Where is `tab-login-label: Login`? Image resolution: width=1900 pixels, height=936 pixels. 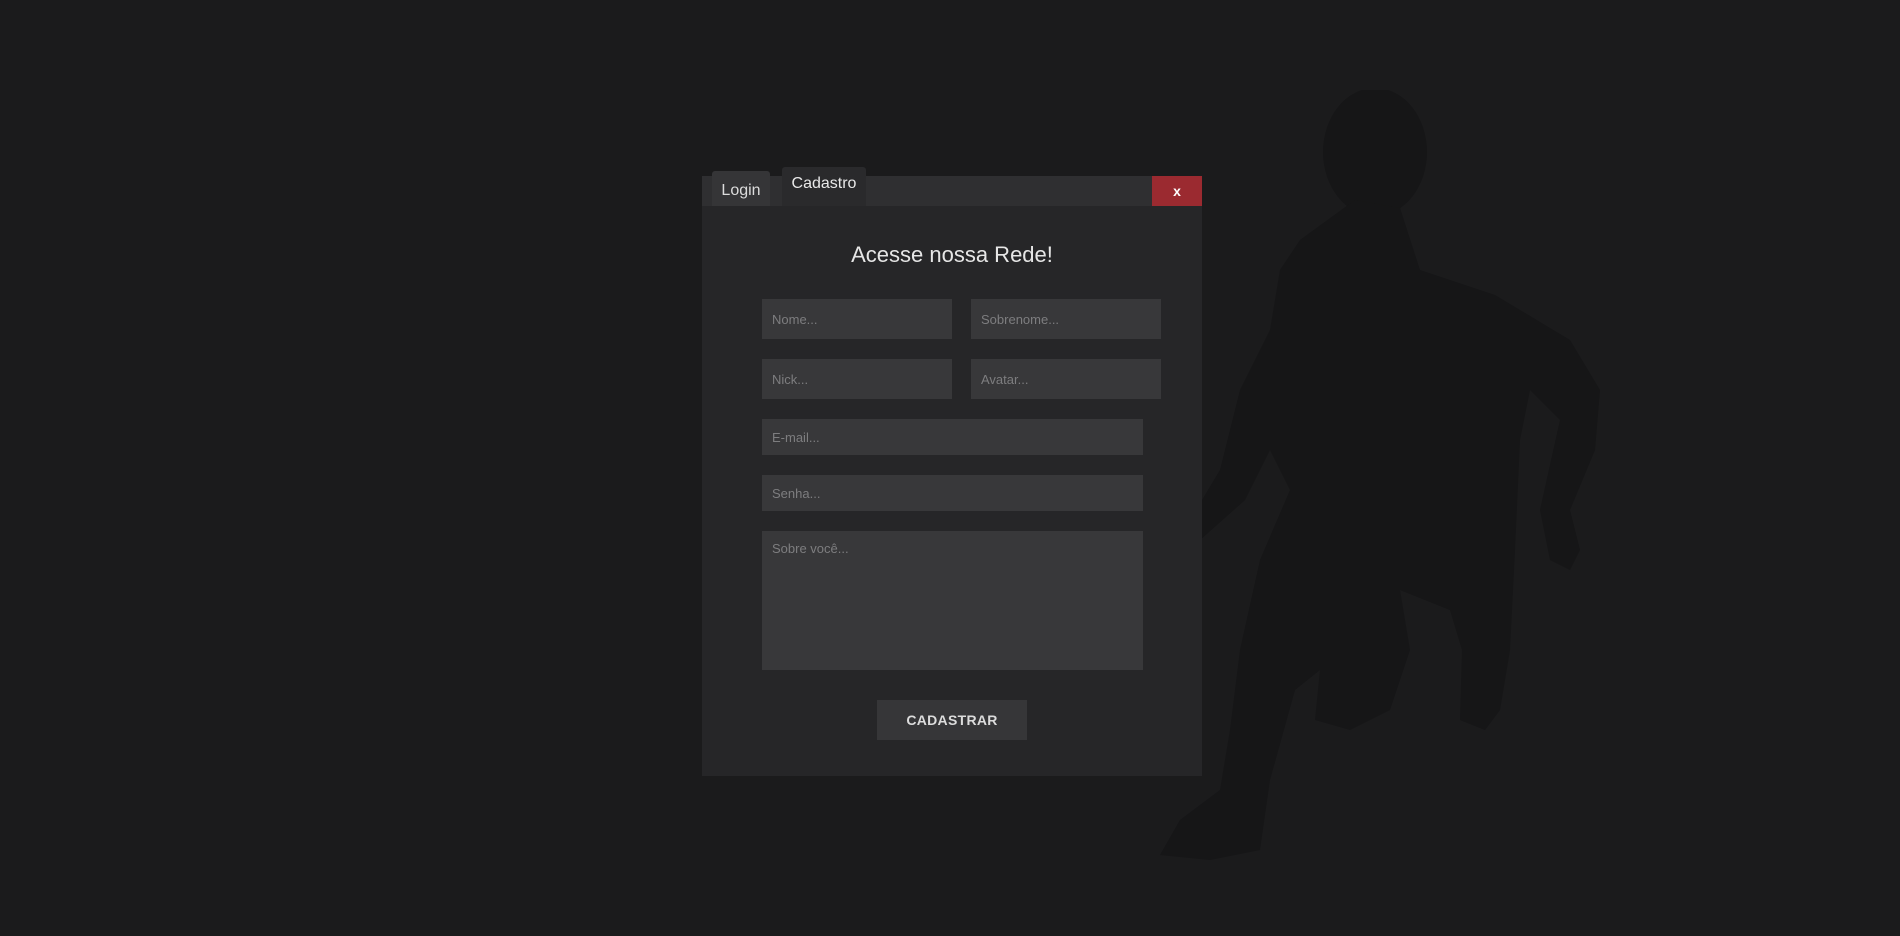 tab-login-label: Login is located at coordinates (741, 190).